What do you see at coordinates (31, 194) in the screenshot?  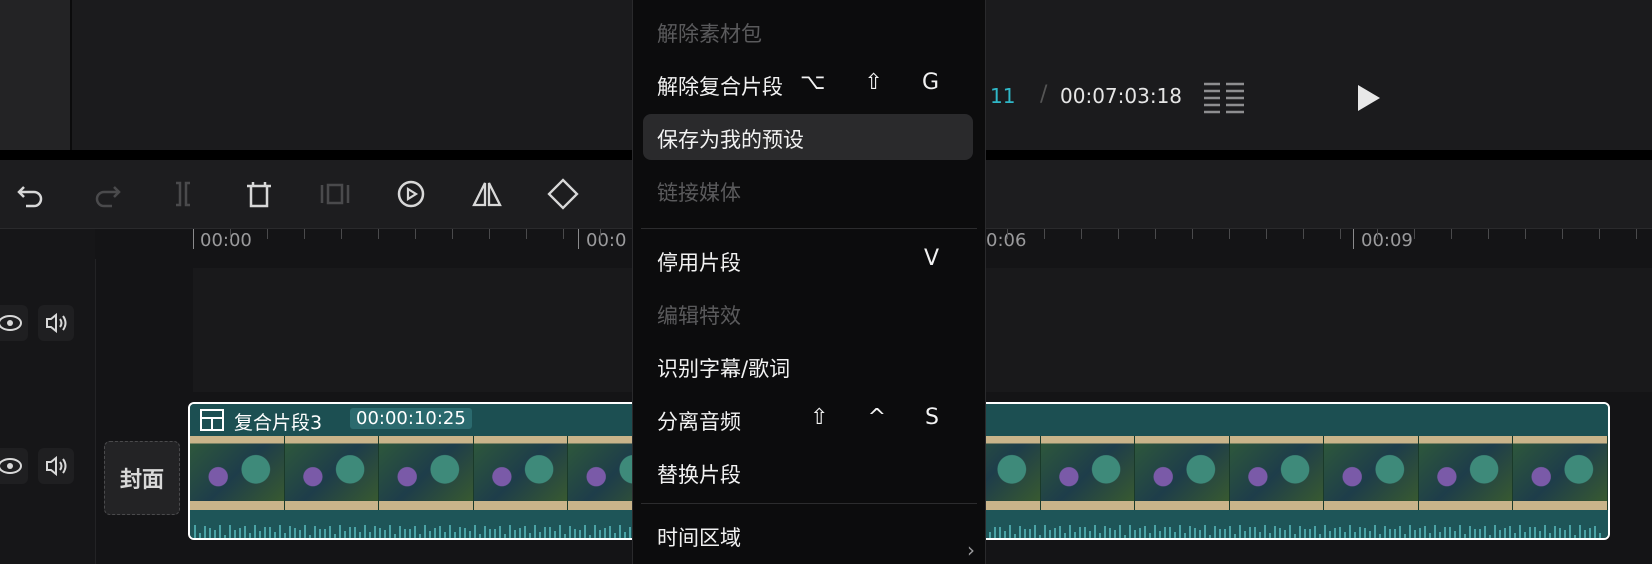 I see `undo-button` at bounding box center [31, 194].